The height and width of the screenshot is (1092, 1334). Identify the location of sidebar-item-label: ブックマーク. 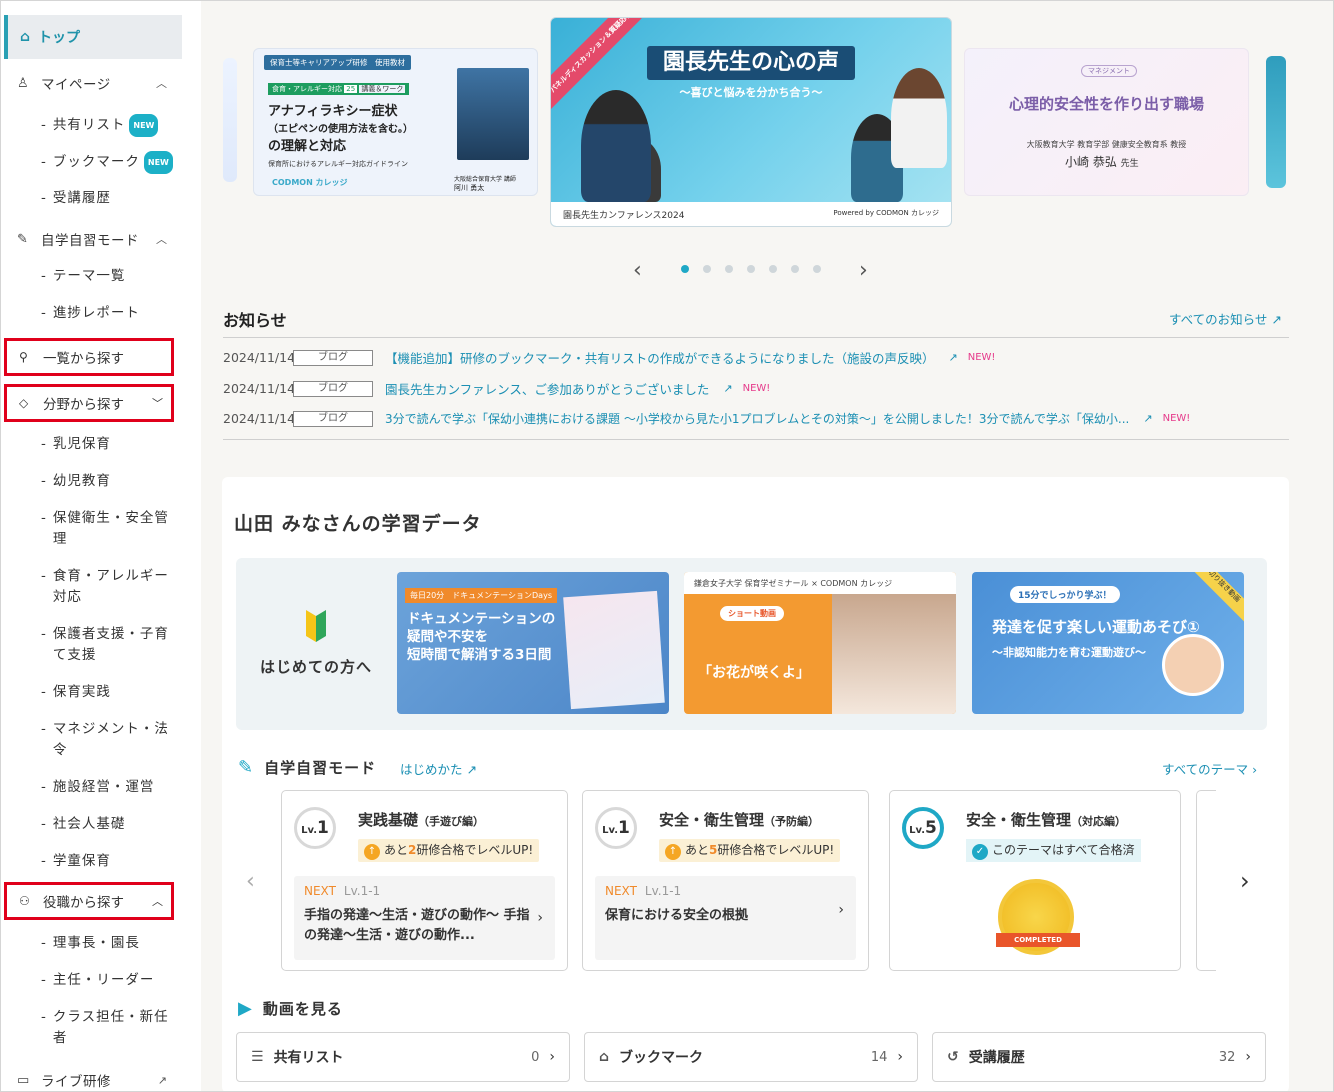
(96, 162).